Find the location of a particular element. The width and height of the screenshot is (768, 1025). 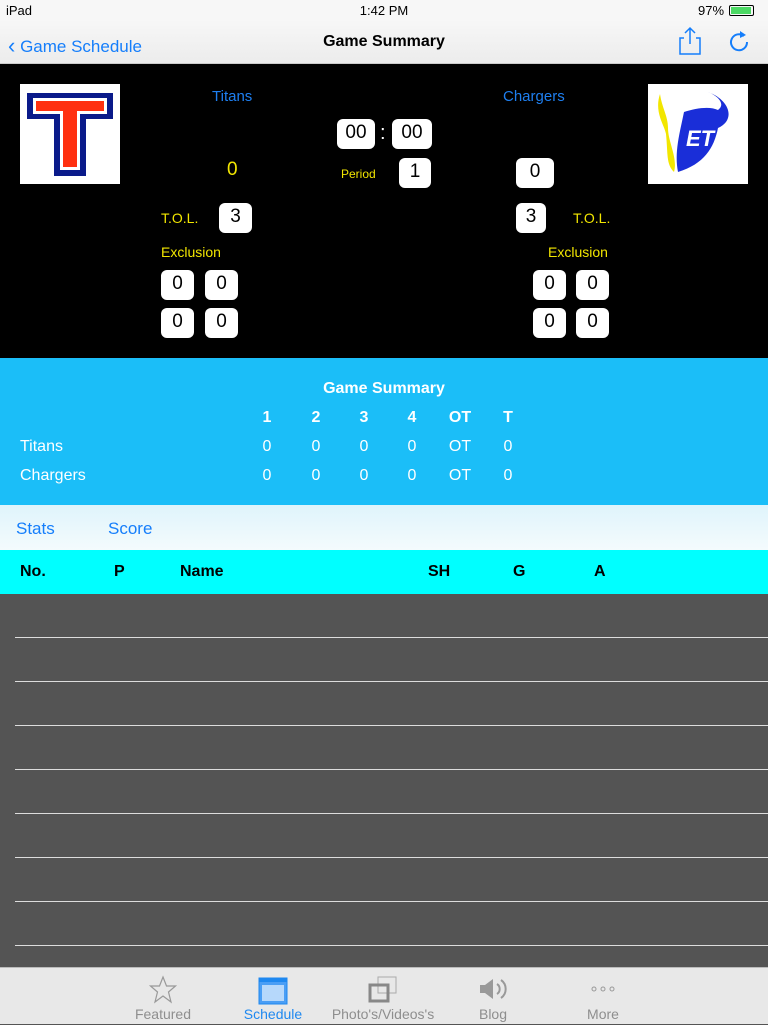

col-assists: A is located at coordinates (600, 571).